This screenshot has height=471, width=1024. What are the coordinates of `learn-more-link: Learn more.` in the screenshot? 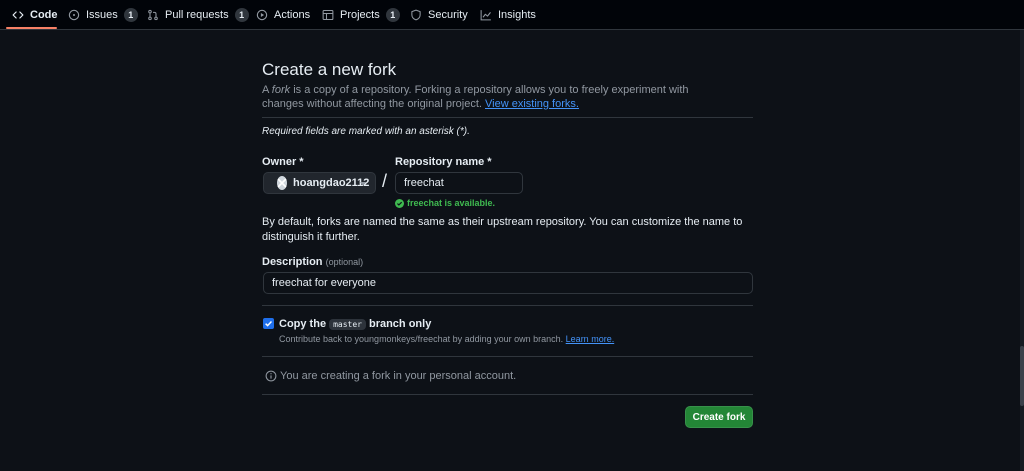 It's located at (590, 339).